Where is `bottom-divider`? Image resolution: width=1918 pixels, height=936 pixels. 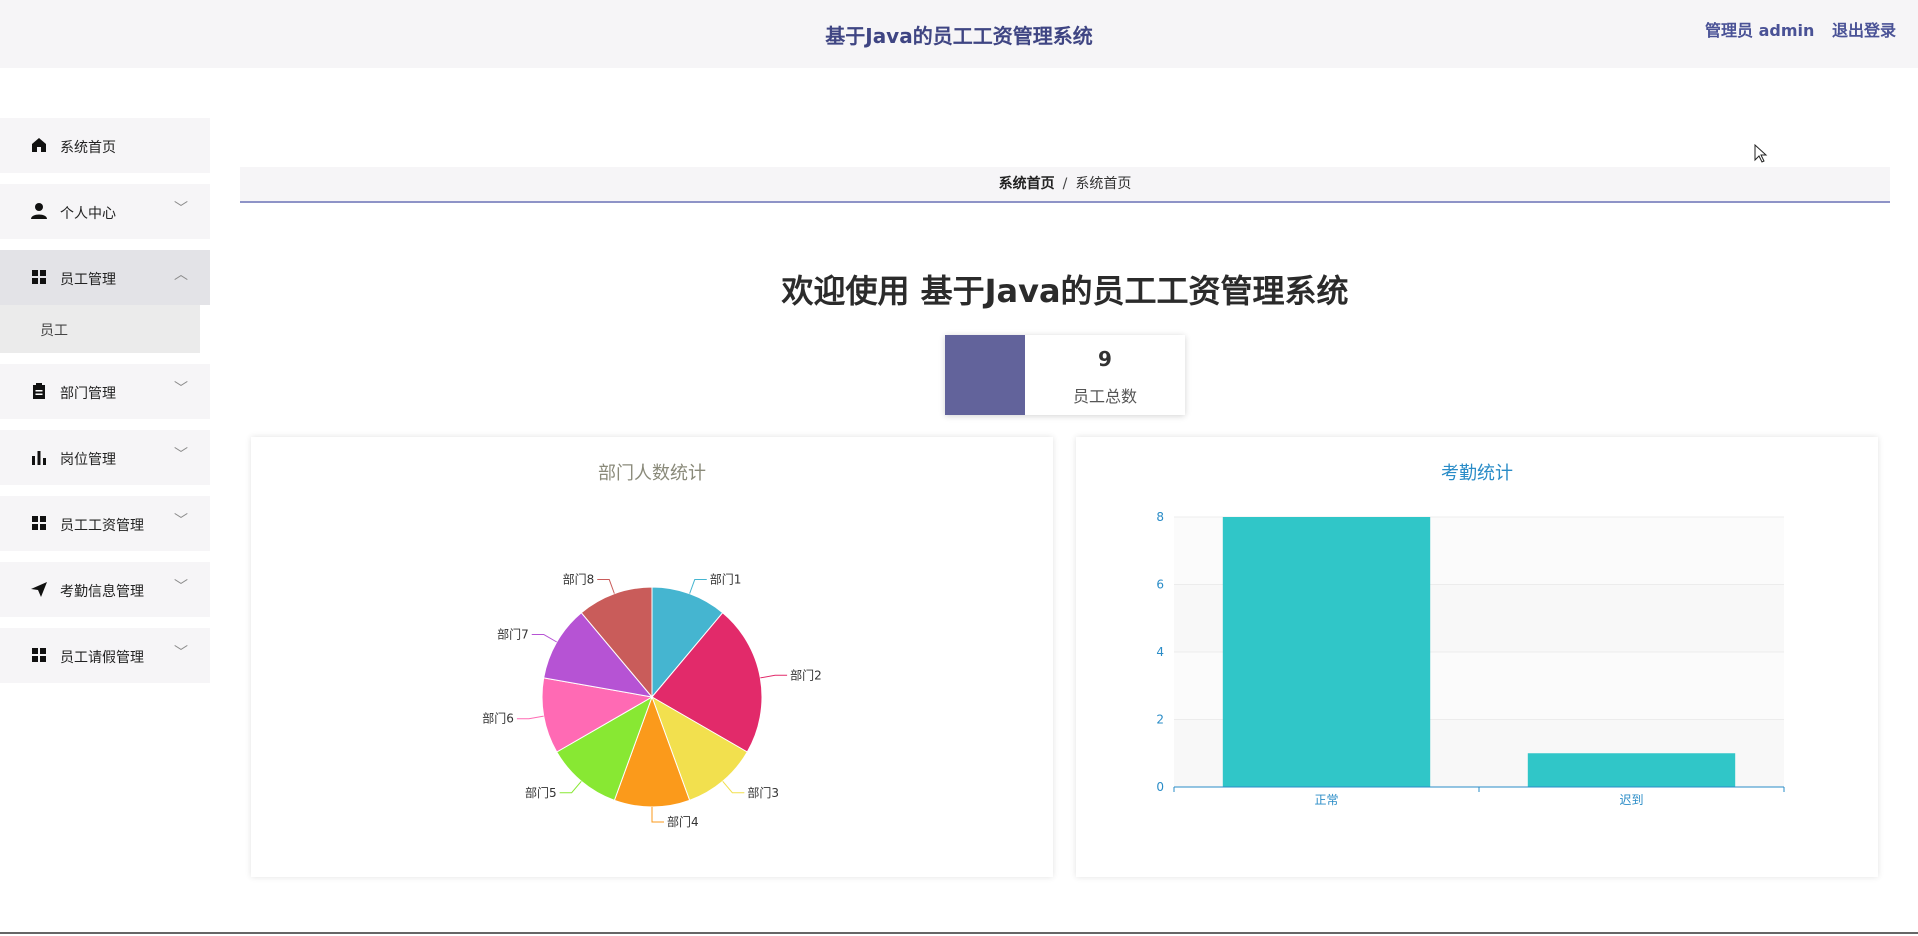 bottom-divider is located at coordinates (959, 933).